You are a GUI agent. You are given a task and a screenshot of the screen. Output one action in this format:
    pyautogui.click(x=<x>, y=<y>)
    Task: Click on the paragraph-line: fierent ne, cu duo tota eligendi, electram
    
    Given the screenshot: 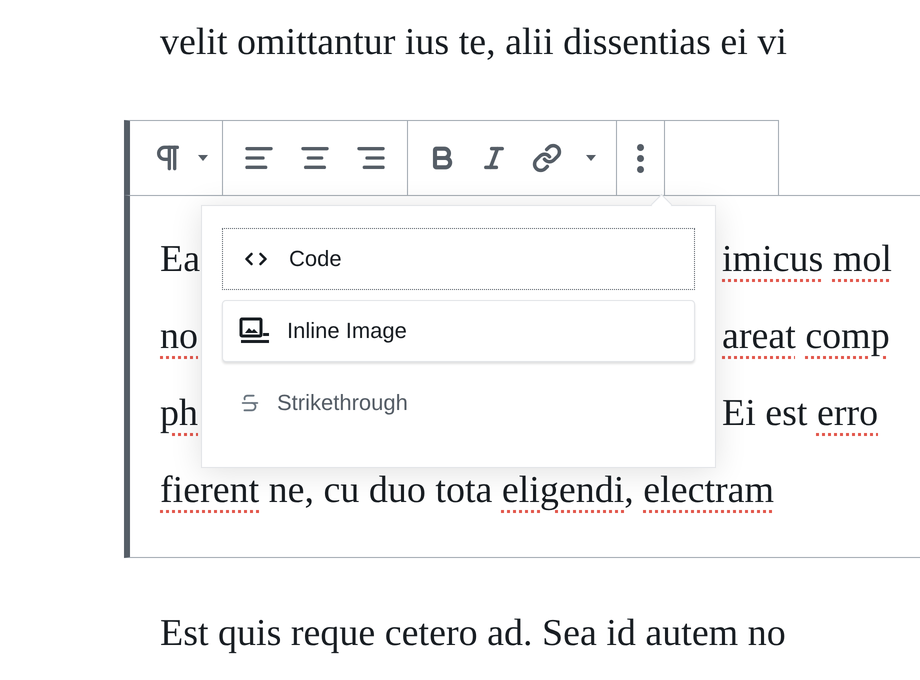 What is the action you would take?
    pyautogui.click(x=467, y=490)
    